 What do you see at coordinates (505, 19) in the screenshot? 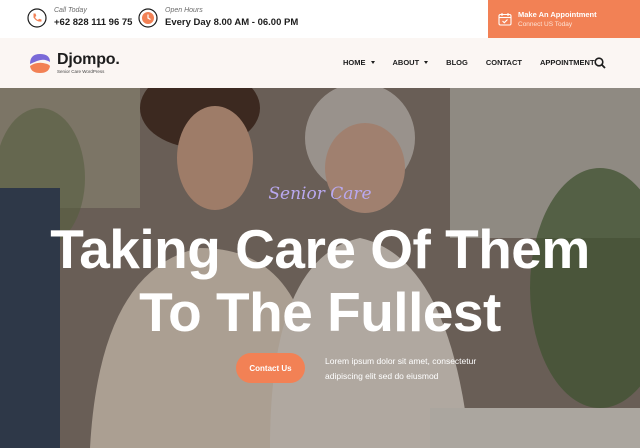
I see `calendar-icon` at bounding box center [505, 19].